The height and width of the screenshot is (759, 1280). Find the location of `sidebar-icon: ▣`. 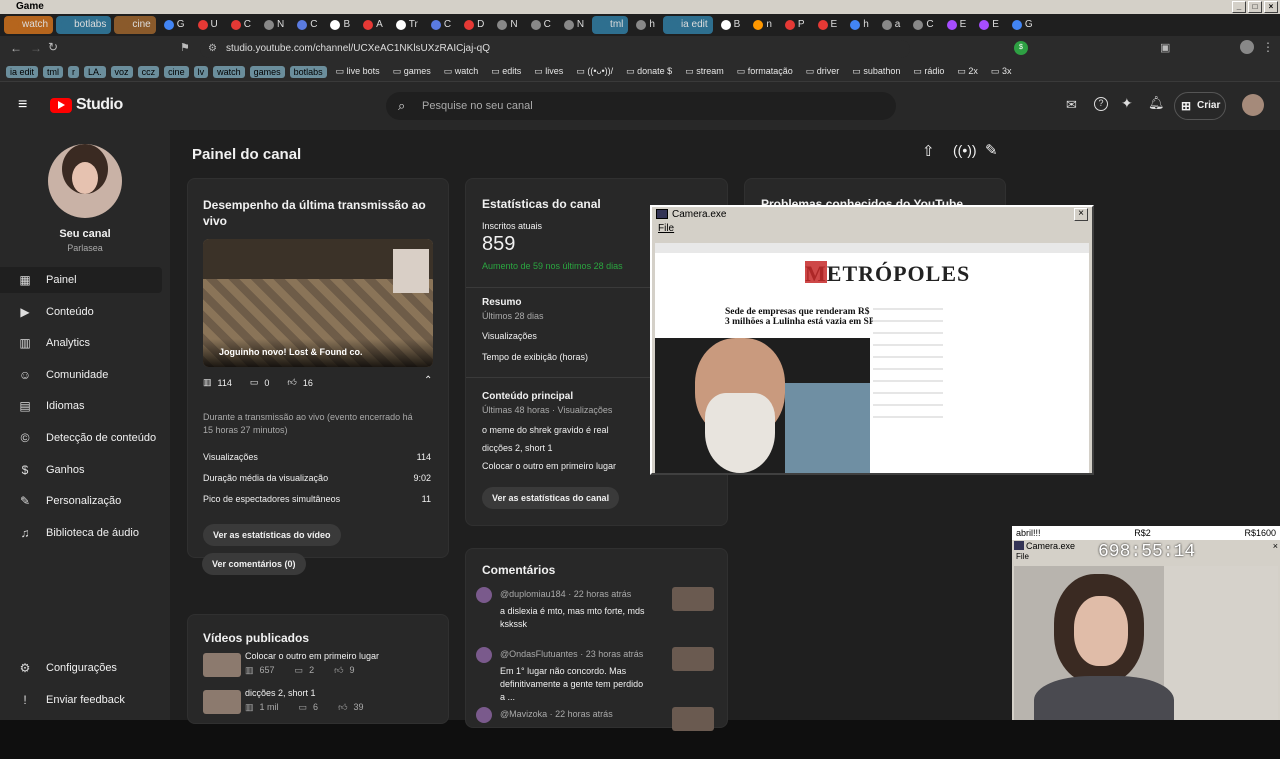

sidebar-icon: ▣ is located at coordinates (1165, 47).